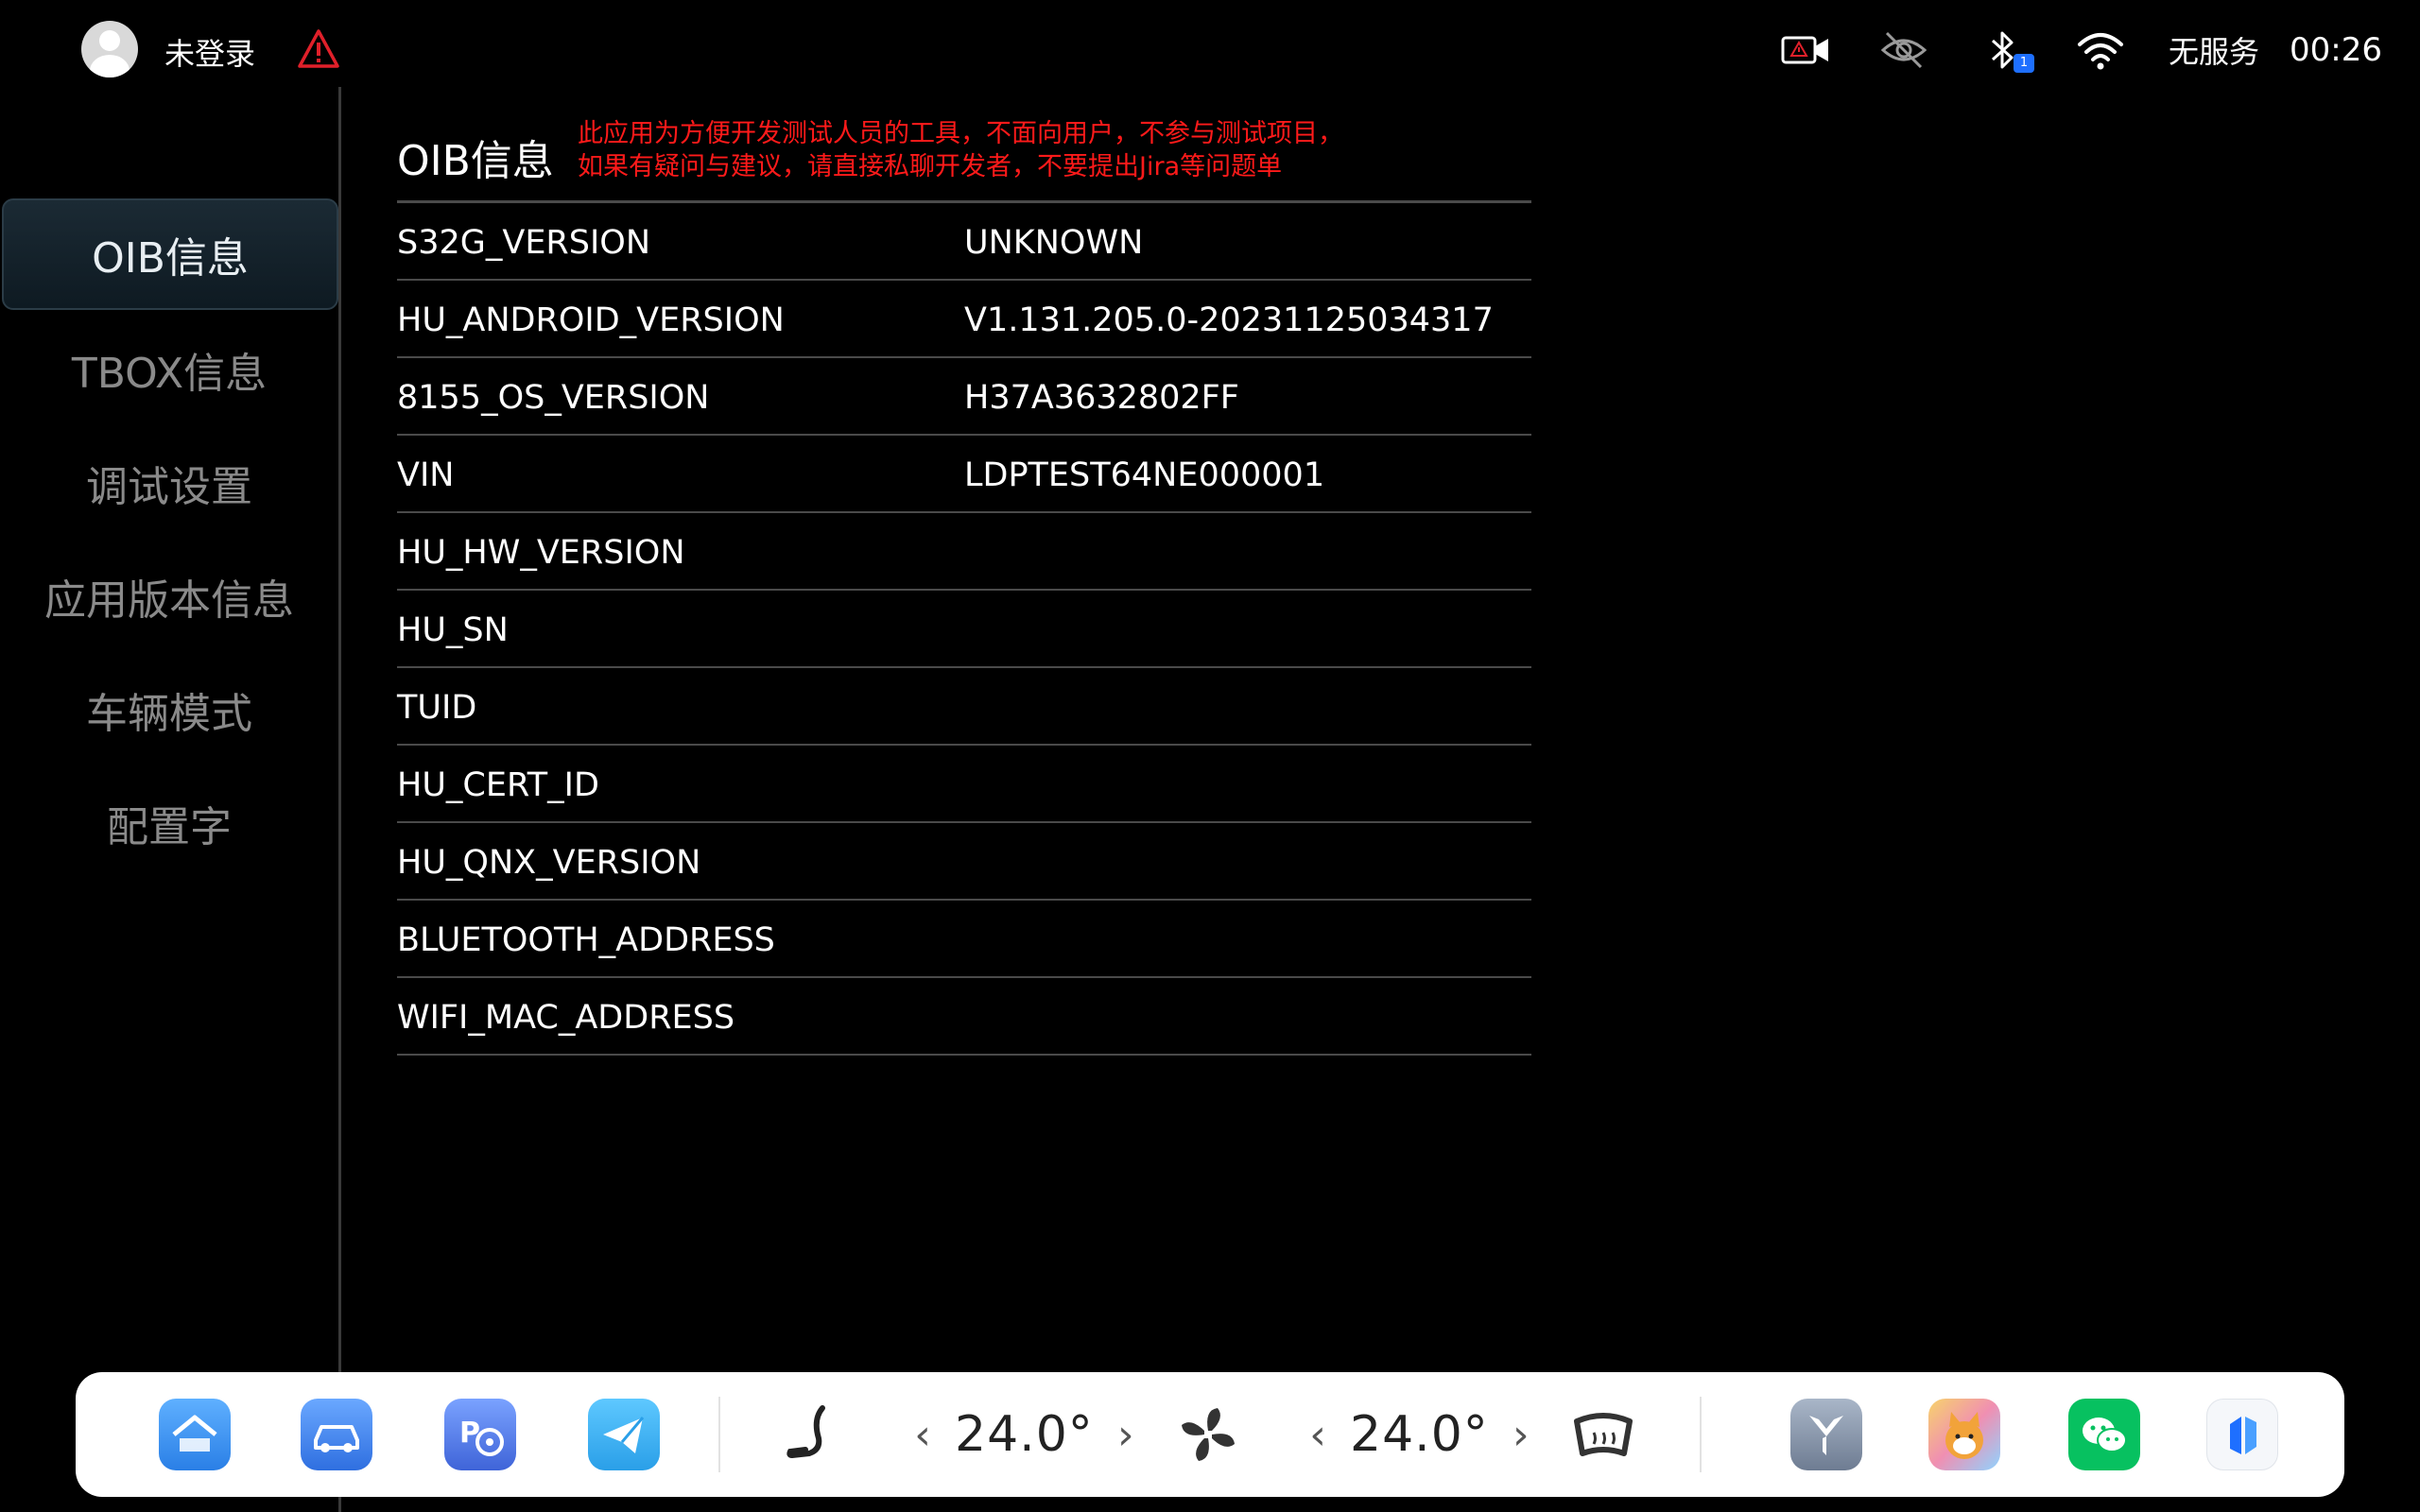 This screenshot has height=1512, width=2420. What do you see at coordinates (964, 939) in the screenshot?
I see `table-row: BLUETOOTH_ADDRESS` at bounding box center [964, 939].